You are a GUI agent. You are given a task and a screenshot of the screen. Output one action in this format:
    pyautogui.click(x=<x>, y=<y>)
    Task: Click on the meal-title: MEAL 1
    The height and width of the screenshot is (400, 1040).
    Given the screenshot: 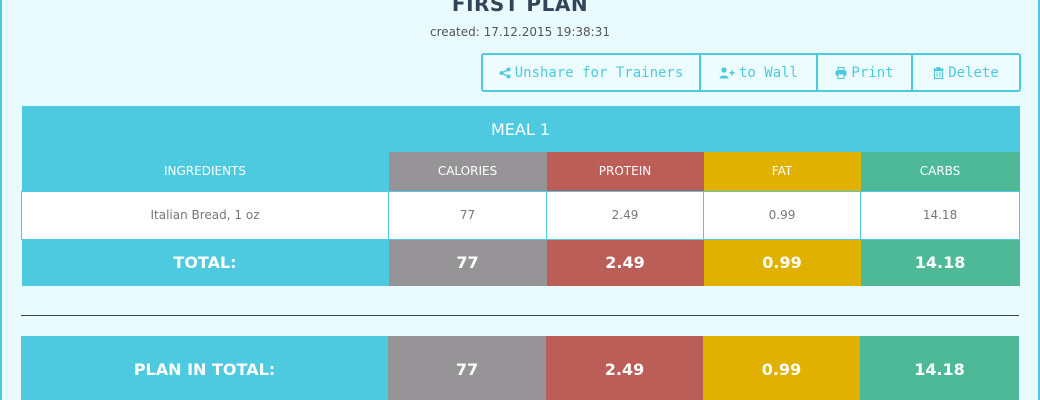 What is the action you would take?
    pyautogui.click(x=520, y=129)
    